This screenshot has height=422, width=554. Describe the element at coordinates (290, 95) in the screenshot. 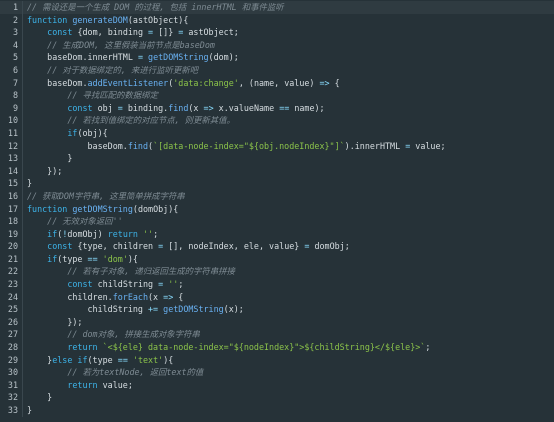

I see `code-text: // 寻找匹配的数据绑定` at that location.